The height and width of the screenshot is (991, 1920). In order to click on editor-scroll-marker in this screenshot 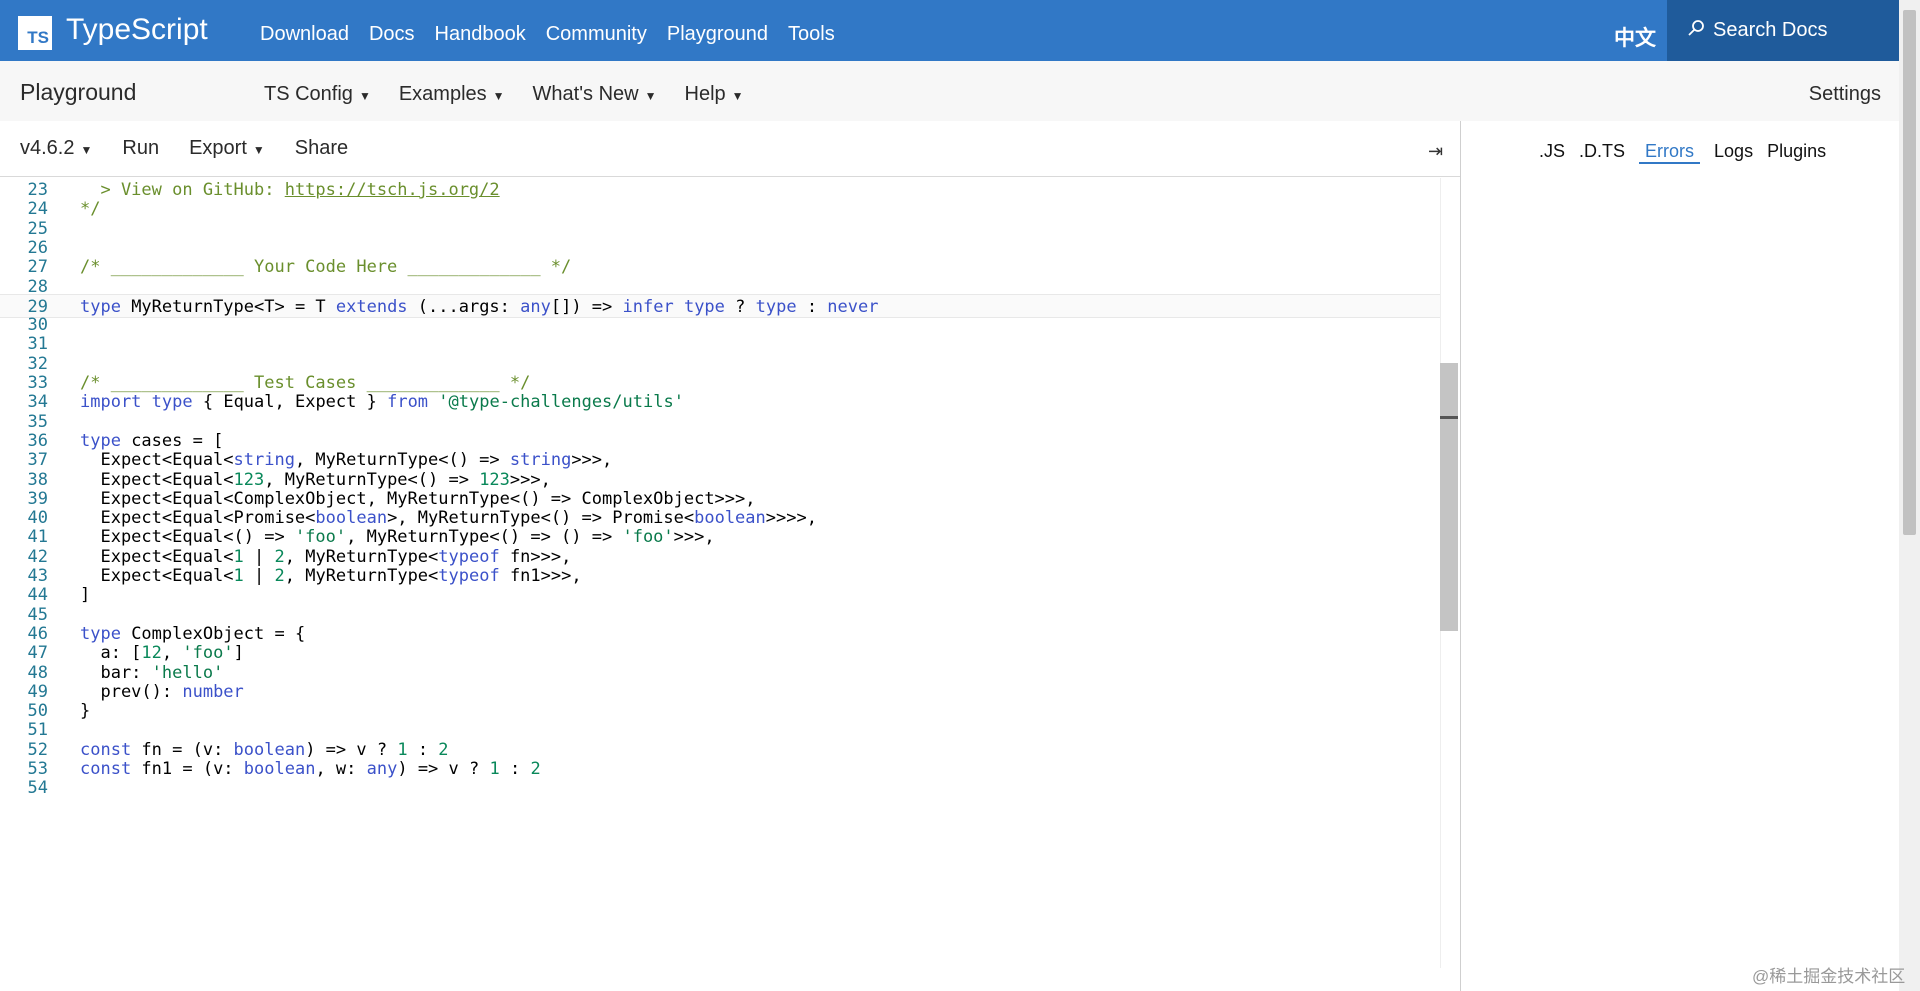, I will do `click(1449, 417)`.